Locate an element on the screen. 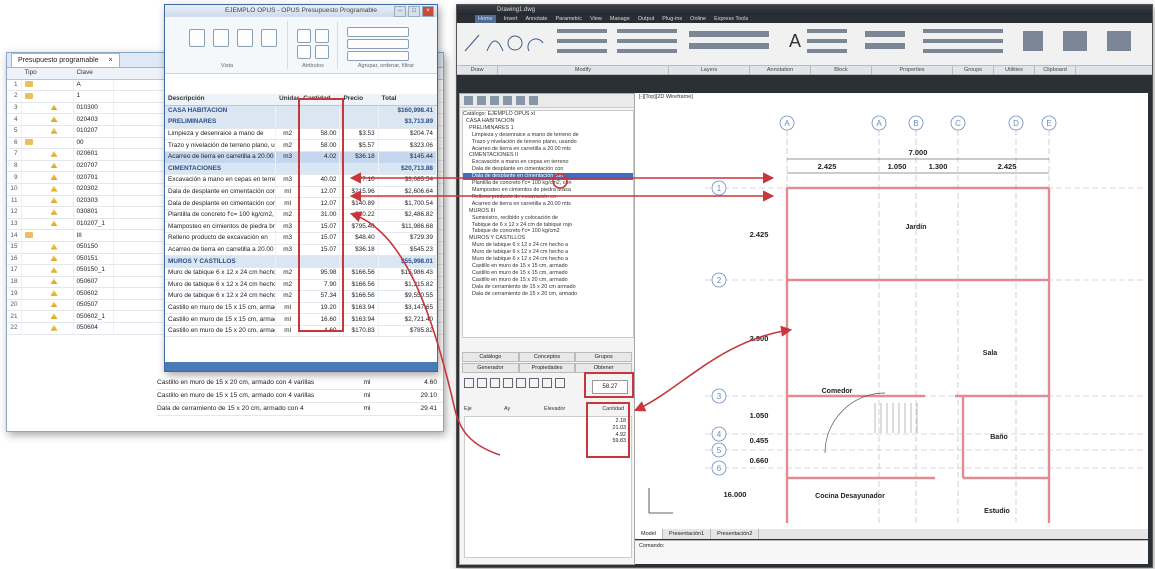 Image resolution: width=1155 pixels, height=569 pixels. group-icon is located at coordinates (322, 52).